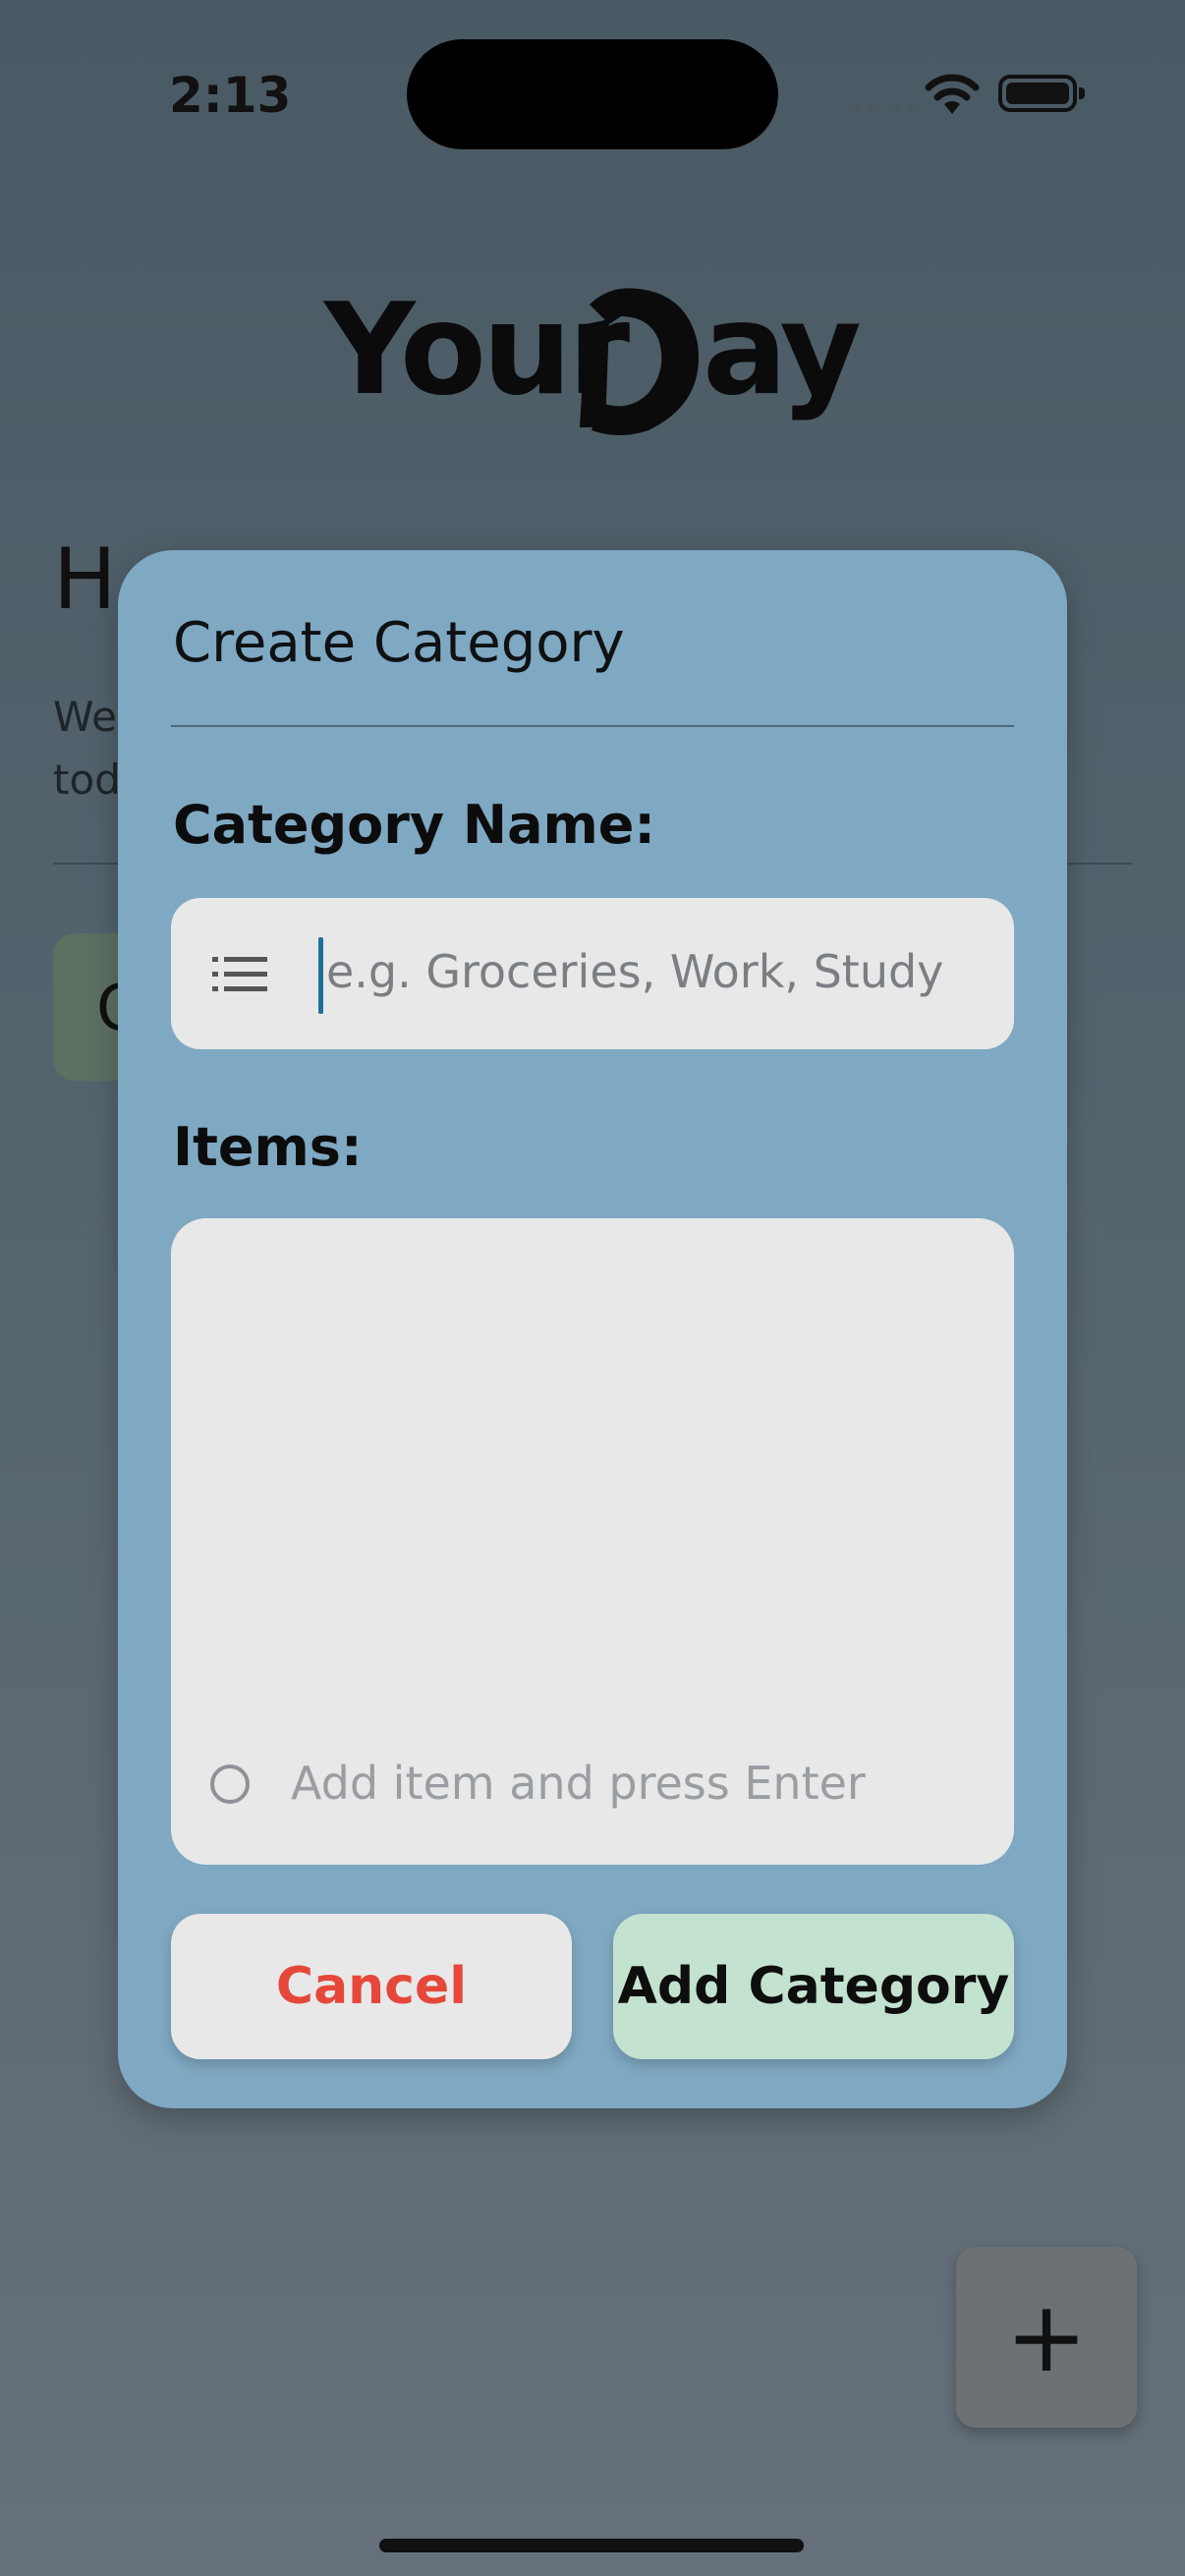  I want to click on modal-divider, so click(592, 726).